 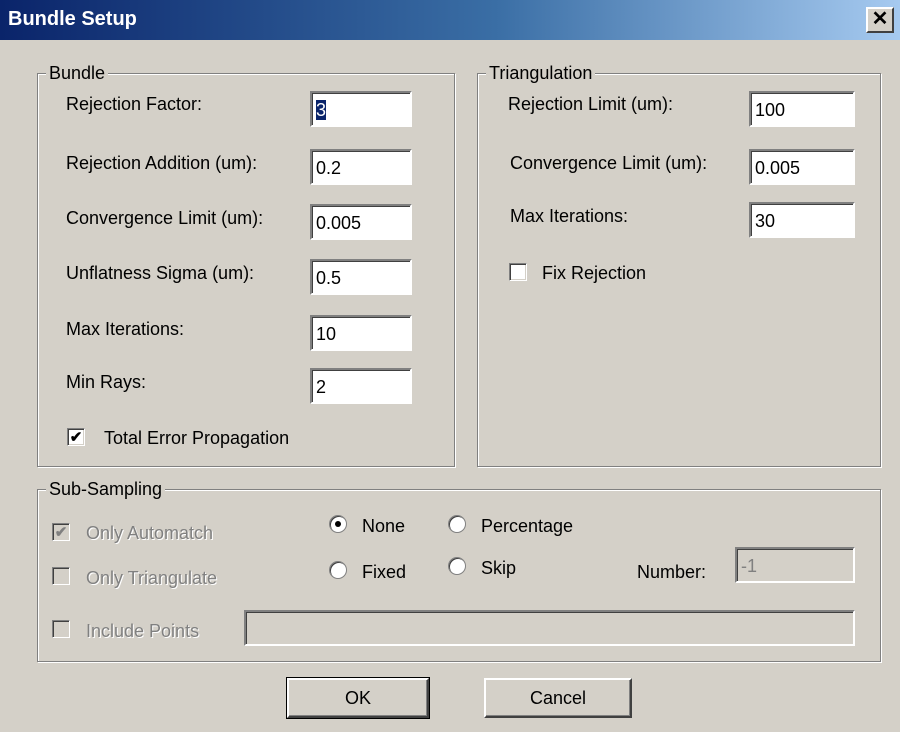 I want to click on only-triangulate-label: Only Triangulate, so click(x=152, y=578).